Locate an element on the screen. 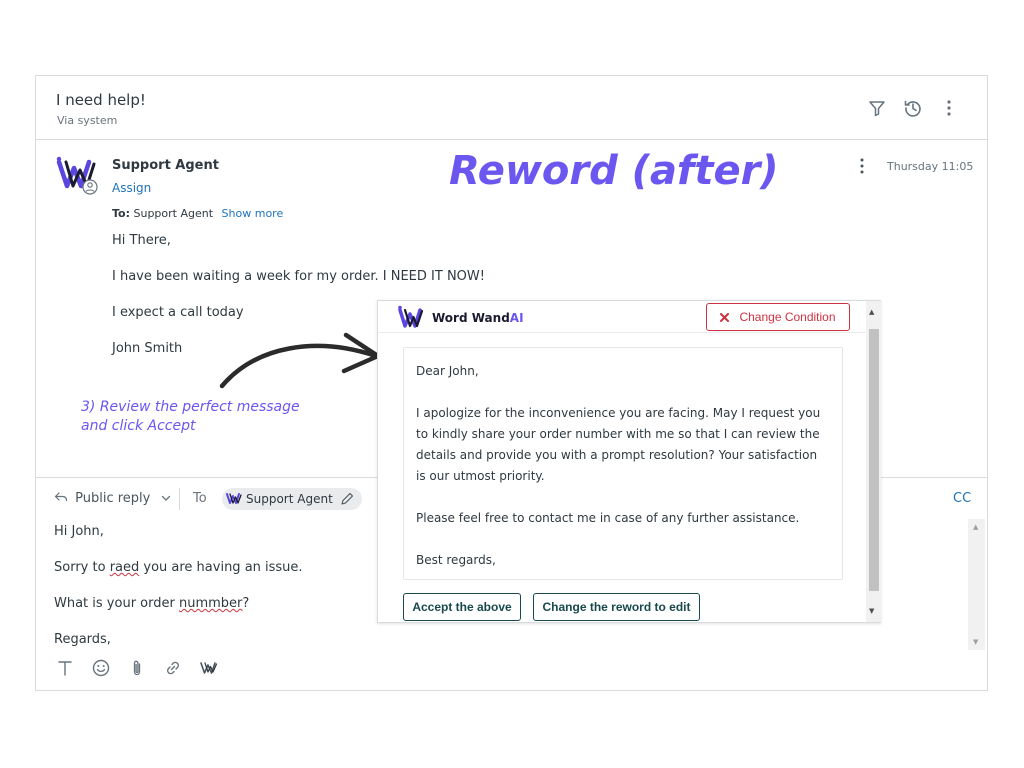 The width and height of the screenshot is (1024, 768). ticket-via: Via system is located at coordinates (87, 120).